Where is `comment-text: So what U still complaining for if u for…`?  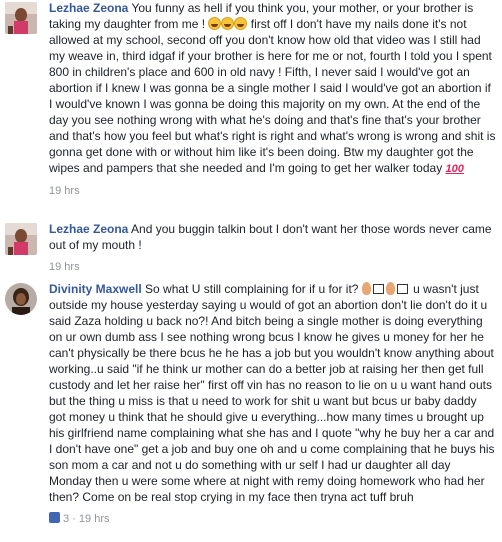
comment-text: So what U still complaining for if u for… is located at coordinates (252, 289).